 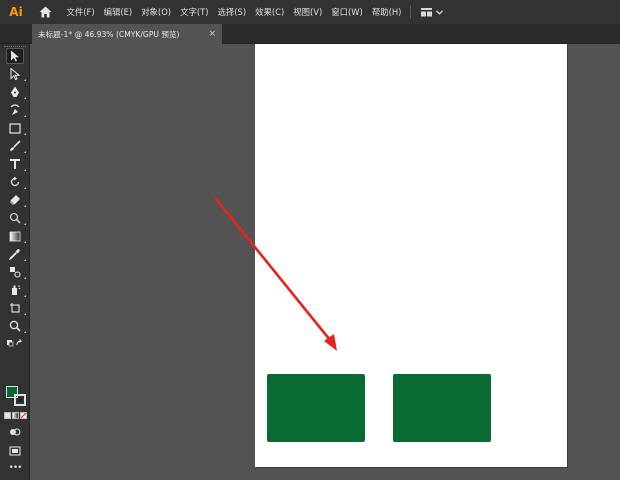 What do you see at coordinates (16, 218) in the screenshot?
I see `shape-builder-tool-icon` at bounding box center [16, 218].